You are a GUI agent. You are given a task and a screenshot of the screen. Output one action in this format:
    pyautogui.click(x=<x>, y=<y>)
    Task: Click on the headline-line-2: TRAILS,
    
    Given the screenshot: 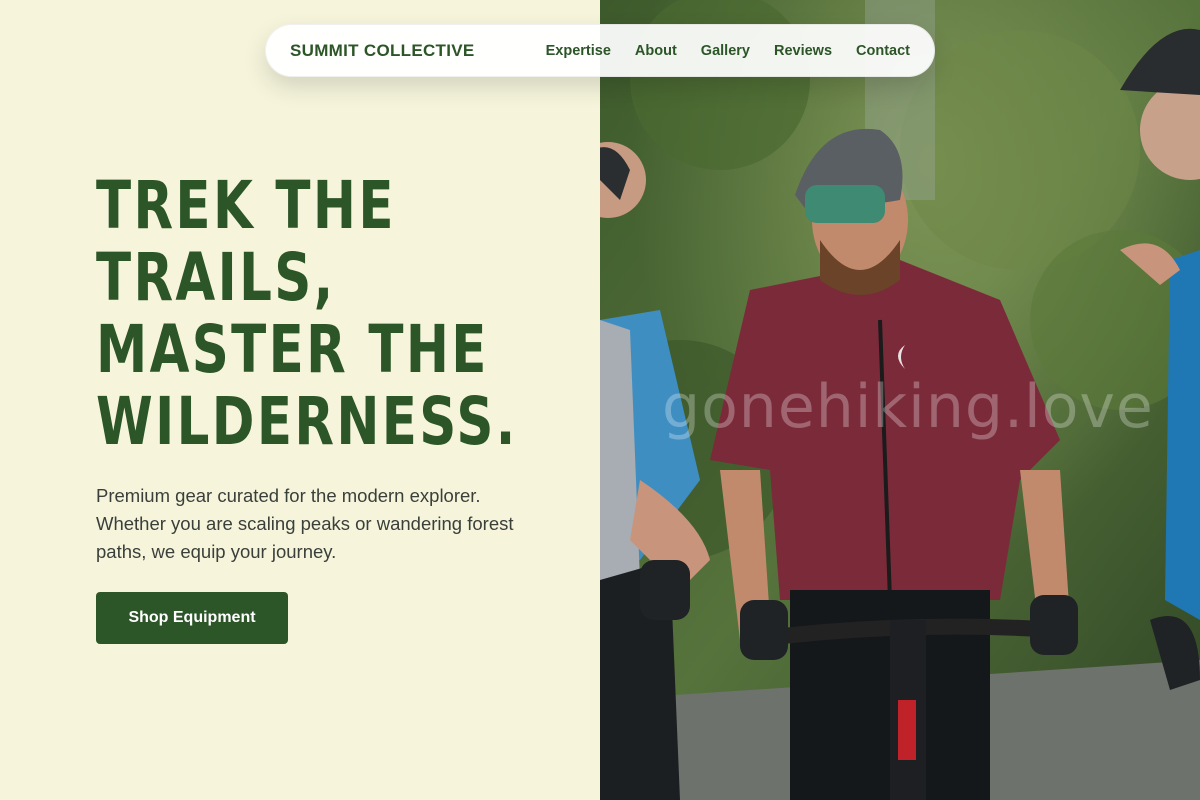 What is the action you would take?
    pyautogui.click(x=216, y=277)
    